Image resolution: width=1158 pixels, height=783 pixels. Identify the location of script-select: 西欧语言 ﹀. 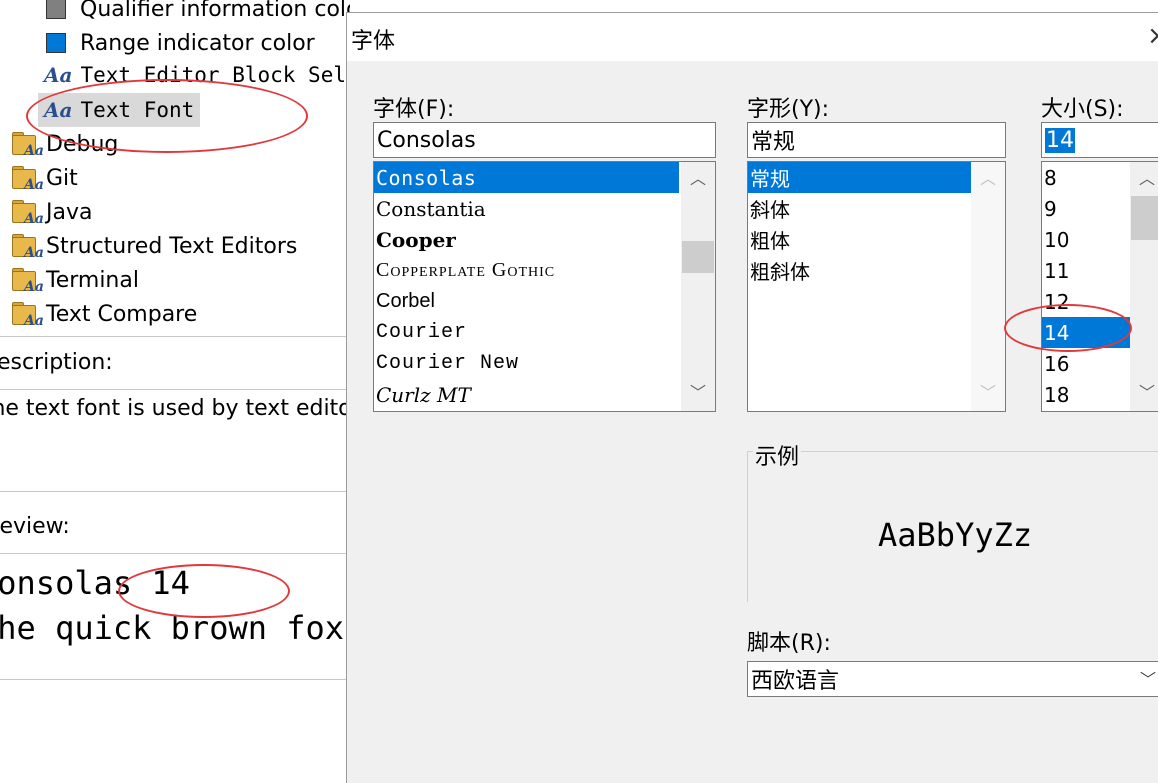
(952, 679).